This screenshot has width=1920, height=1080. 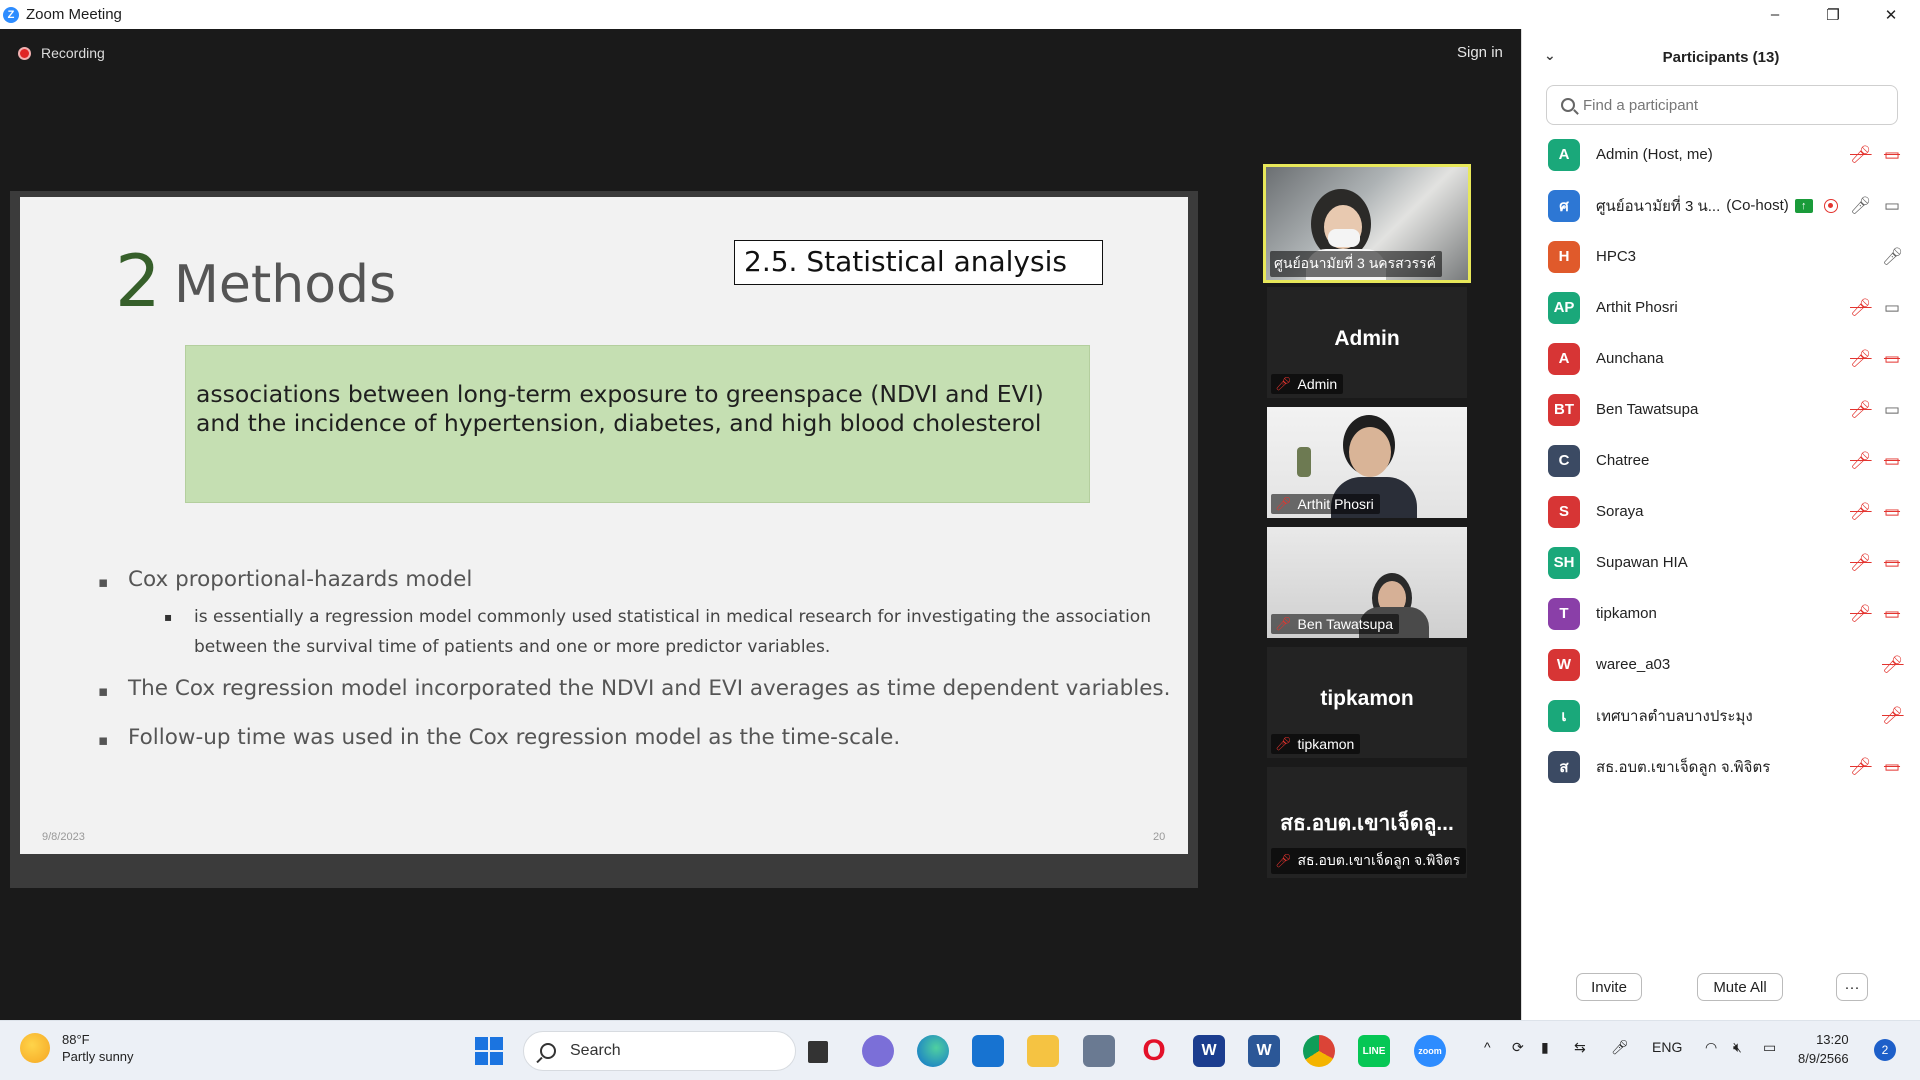 What do you see at coordinates (1831, 206) in the screenshot?
I see `recording-icon` at bounding box center [1831, 206].